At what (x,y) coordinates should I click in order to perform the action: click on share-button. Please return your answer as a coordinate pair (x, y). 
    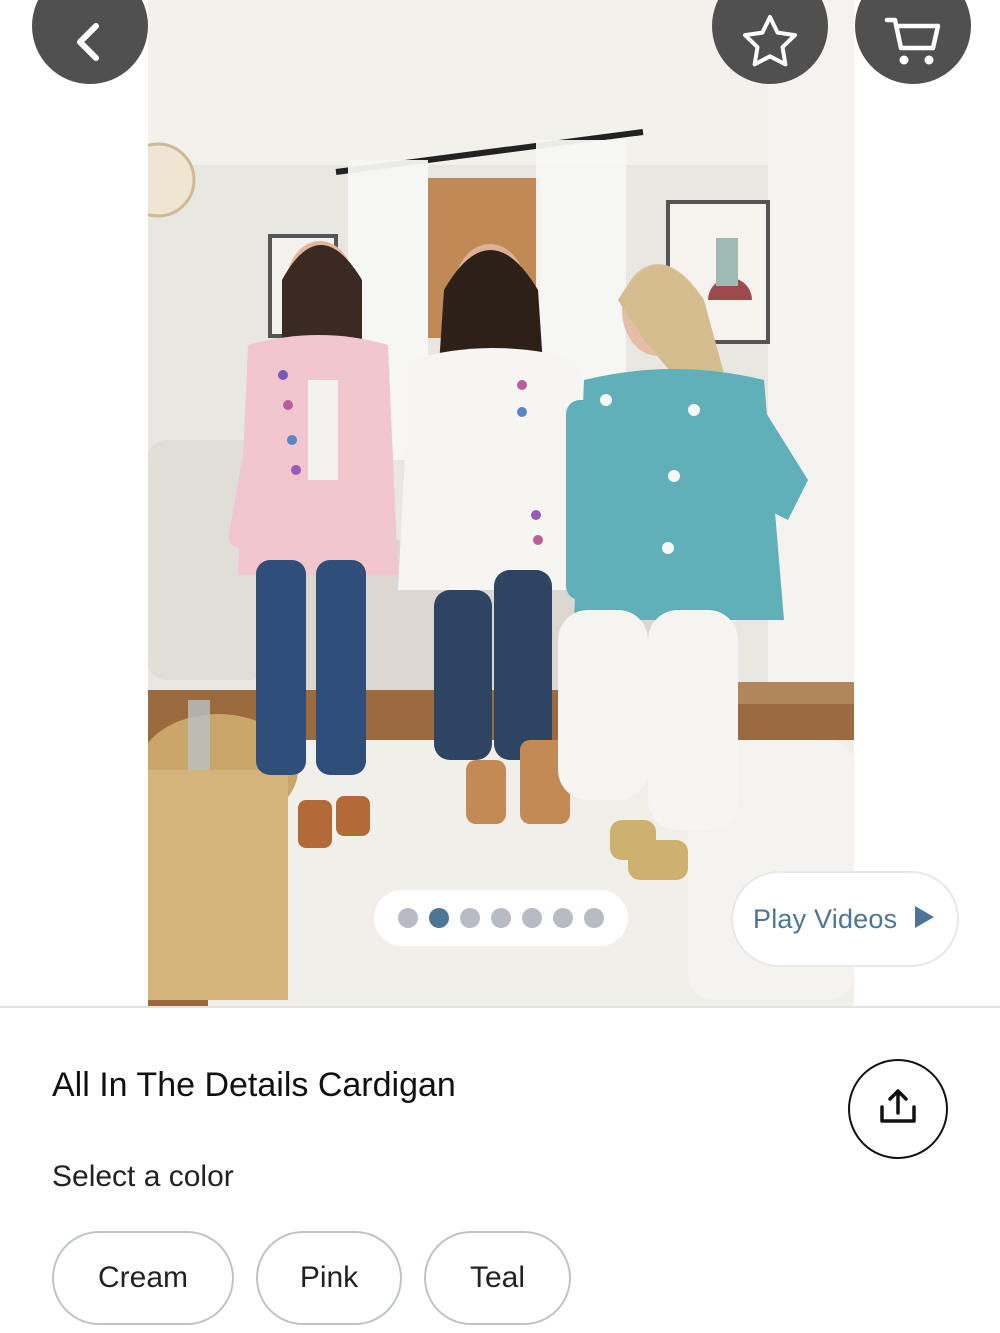
    Looking at the image, I should click on (898, 1109).